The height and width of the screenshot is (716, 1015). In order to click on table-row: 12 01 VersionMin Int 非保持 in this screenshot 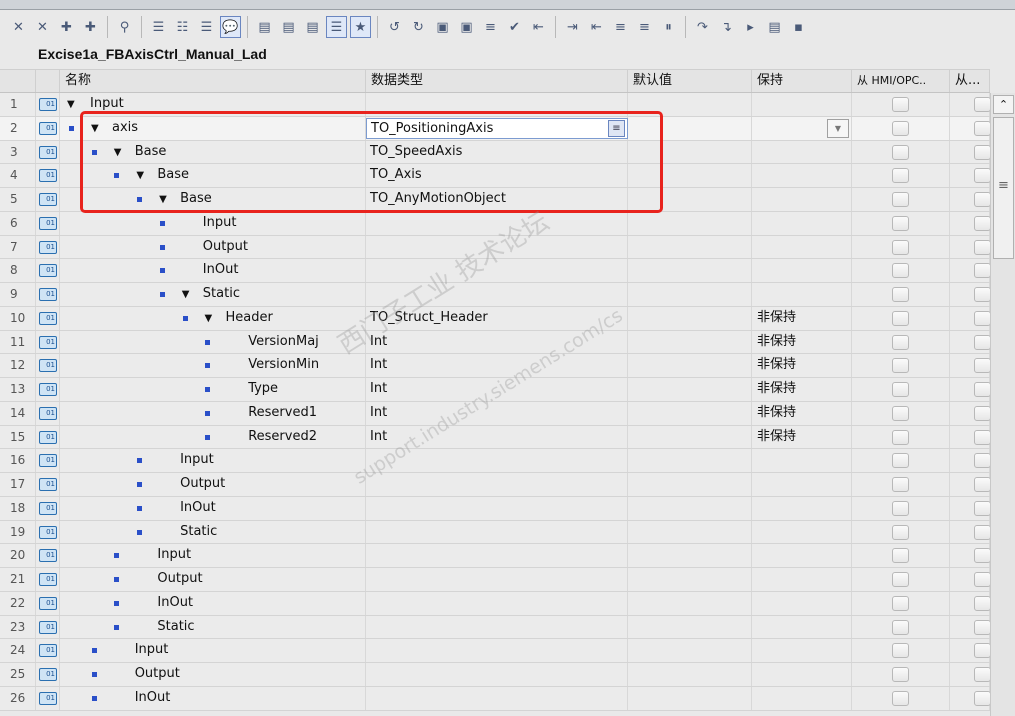, I will do `click(495, 366)`.